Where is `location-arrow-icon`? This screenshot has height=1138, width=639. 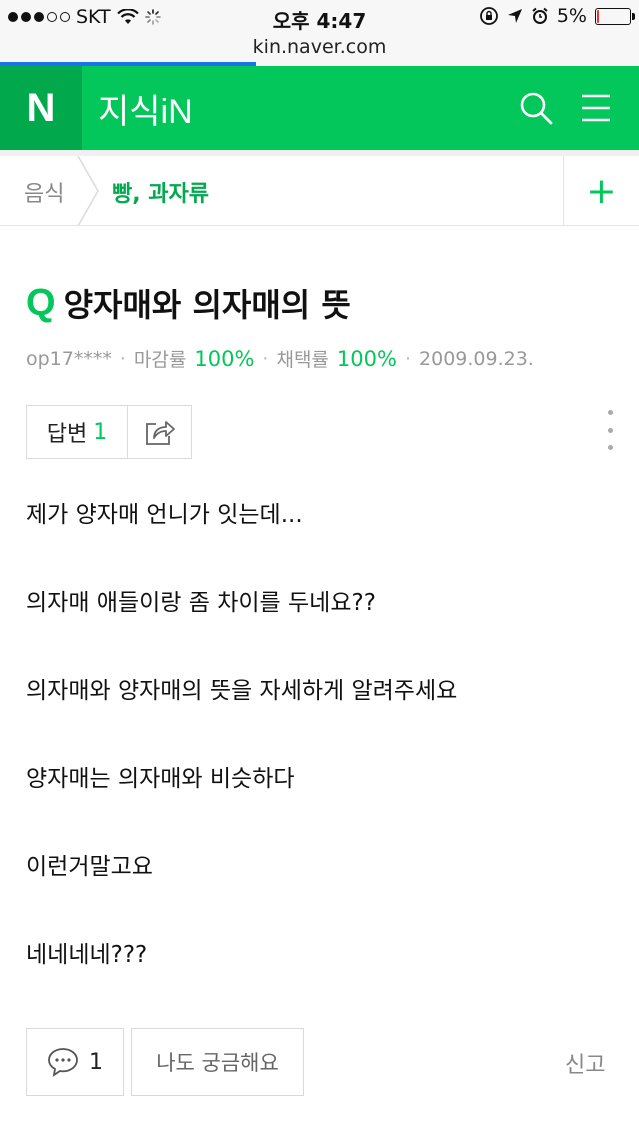 location-arrow-icon is located at coordinates (514, 16).